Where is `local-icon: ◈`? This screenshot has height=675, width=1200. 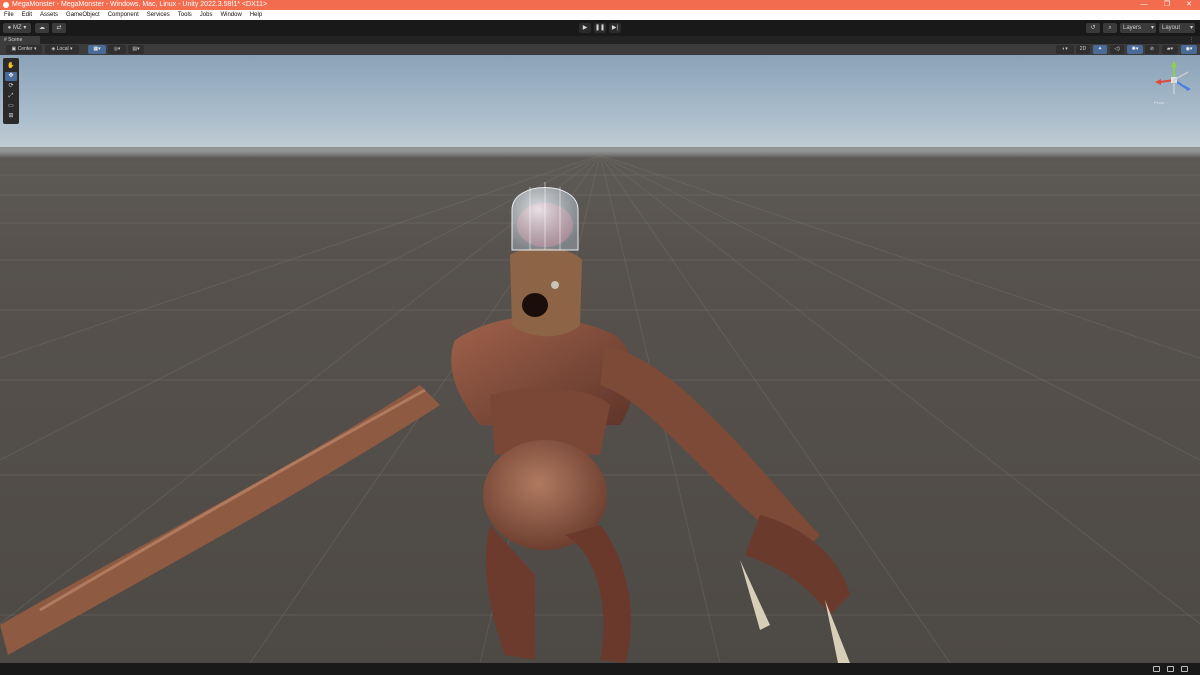
local-icon: ◈ is located at coordinates (53, 49).